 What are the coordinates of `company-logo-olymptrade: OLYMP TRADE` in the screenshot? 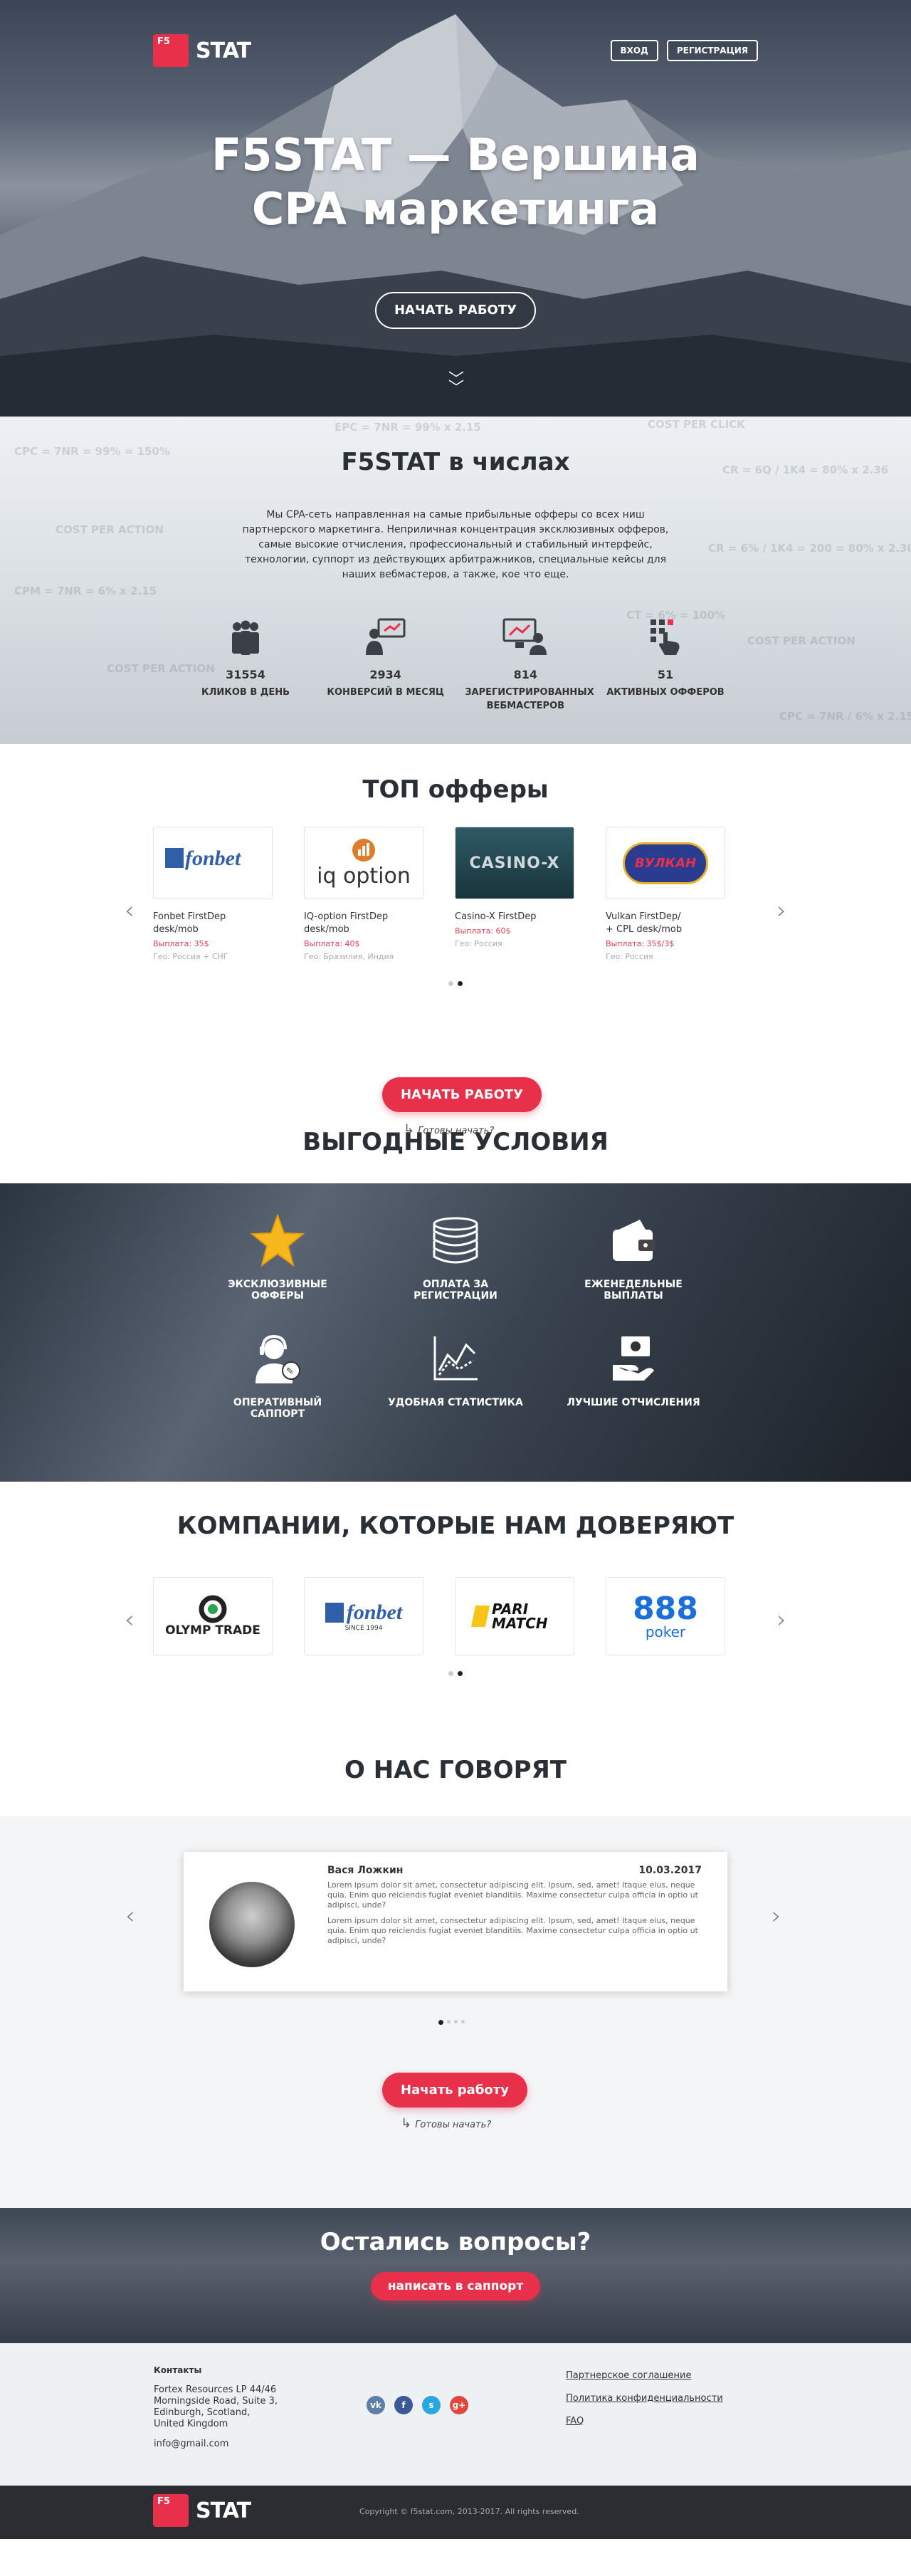 It's located at (213, 1616).